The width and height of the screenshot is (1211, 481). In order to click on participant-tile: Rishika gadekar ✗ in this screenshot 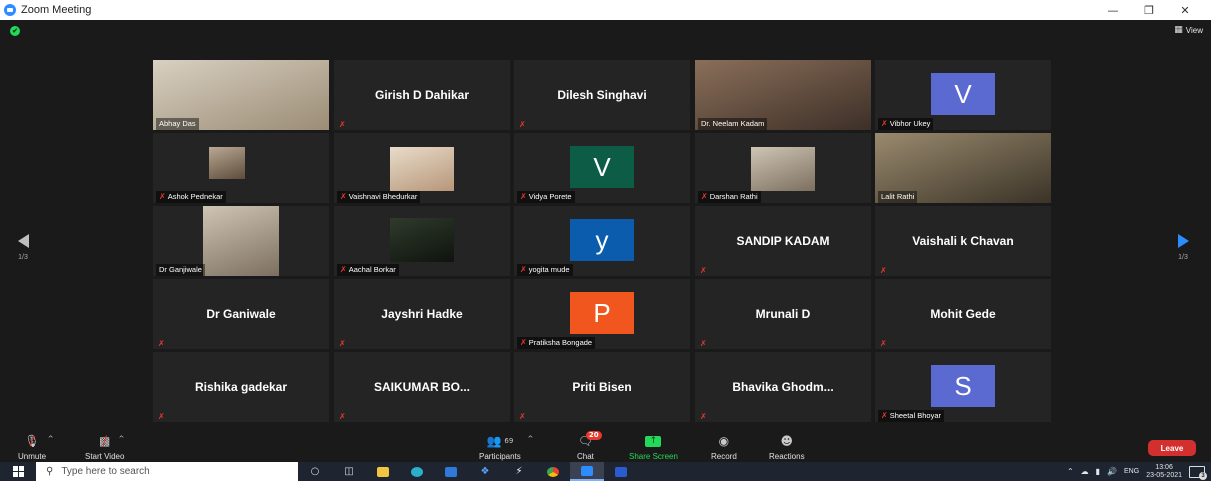, I will do `click(241, 387)`.